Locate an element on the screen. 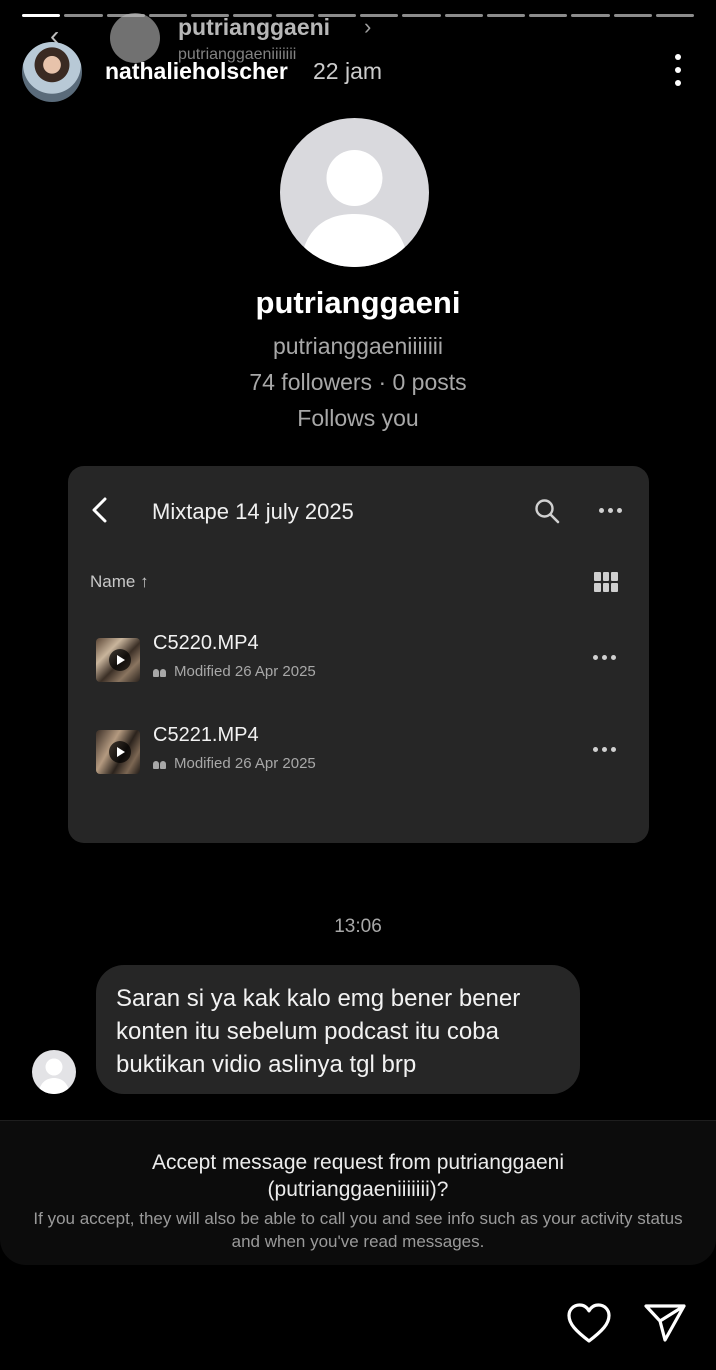  profile-picture is located at coordinates (354, 192).